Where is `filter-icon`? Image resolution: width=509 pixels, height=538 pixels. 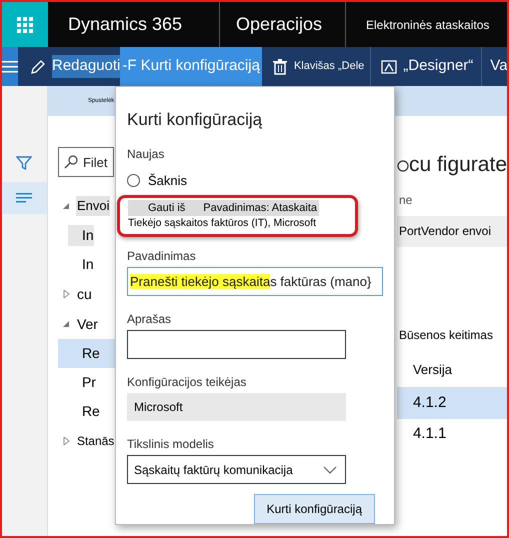 filter-icon is located at coordinates (24, 163).